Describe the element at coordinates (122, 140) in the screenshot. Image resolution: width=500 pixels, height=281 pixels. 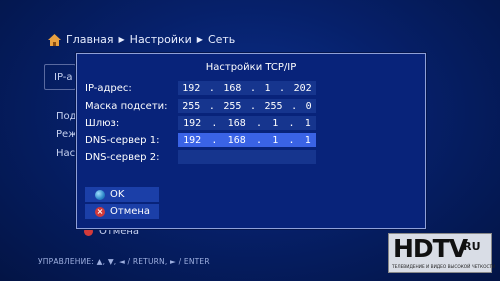
I see `dns1-label: DNS-сервер 1:` at that location.